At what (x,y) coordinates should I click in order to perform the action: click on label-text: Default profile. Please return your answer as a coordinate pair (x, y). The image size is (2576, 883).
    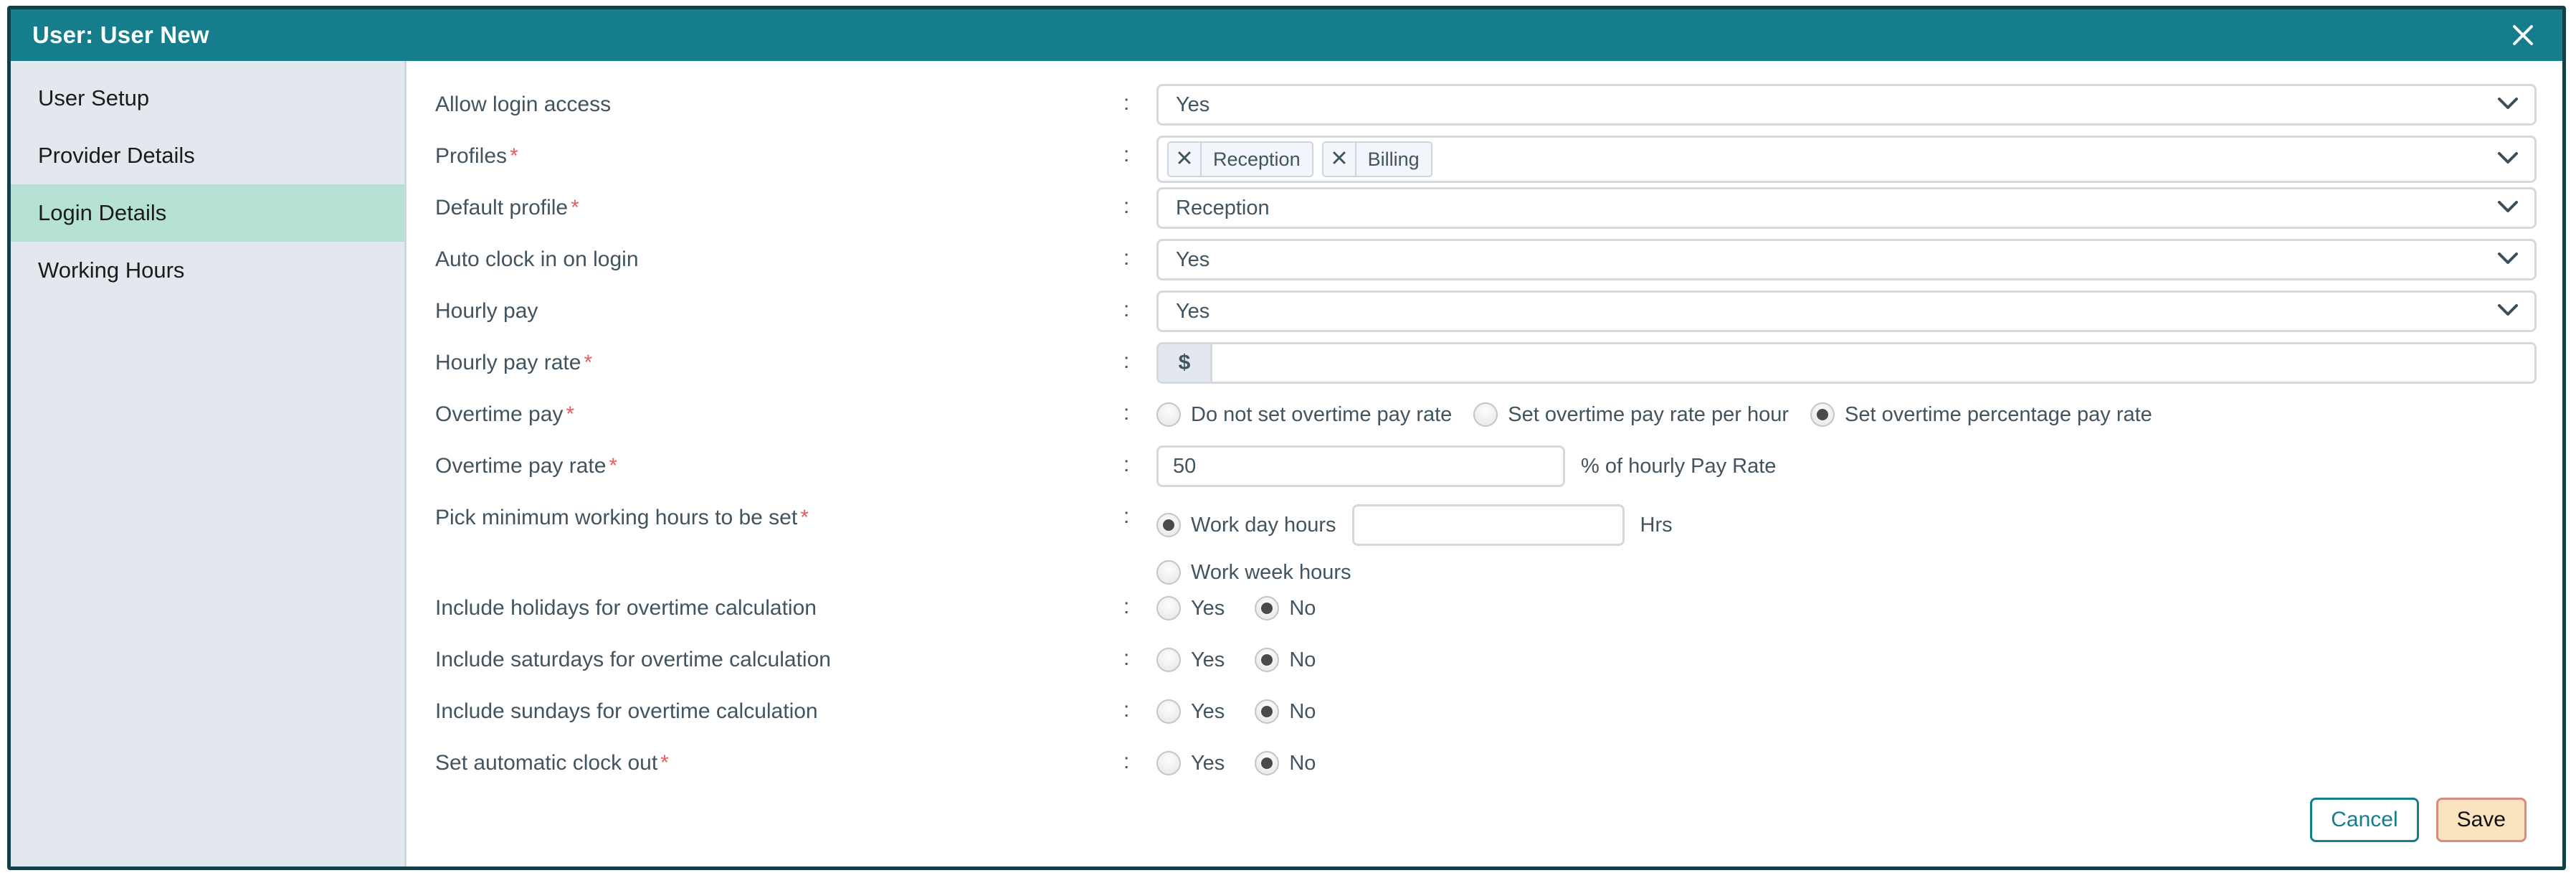
    Looking at the image, I should click on (502, 207).